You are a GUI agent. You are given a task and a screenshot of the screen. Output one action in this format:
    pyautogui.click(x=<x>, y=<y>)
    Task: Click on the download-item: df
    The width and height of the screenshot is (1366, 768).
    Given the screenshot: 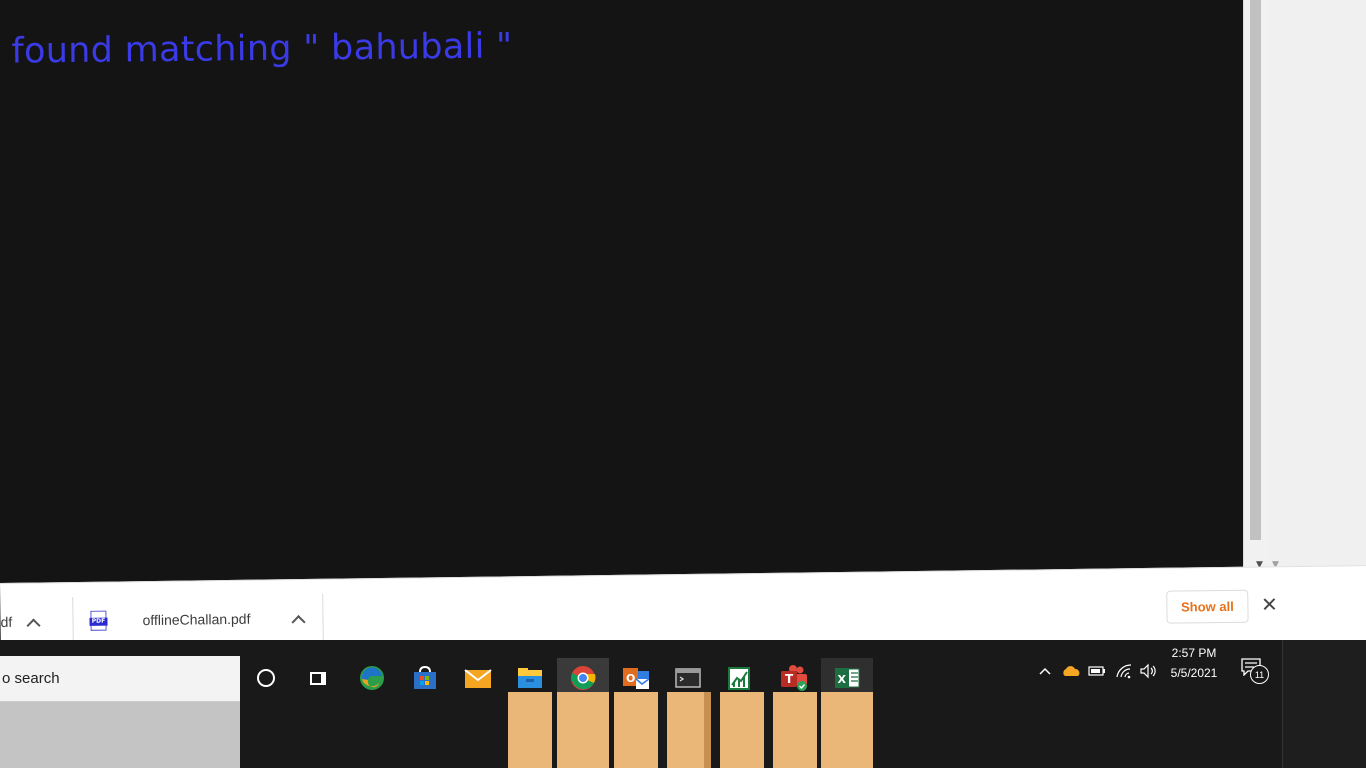 What is the action you would take?
    pyautogui.click(x=37, y=622)
    